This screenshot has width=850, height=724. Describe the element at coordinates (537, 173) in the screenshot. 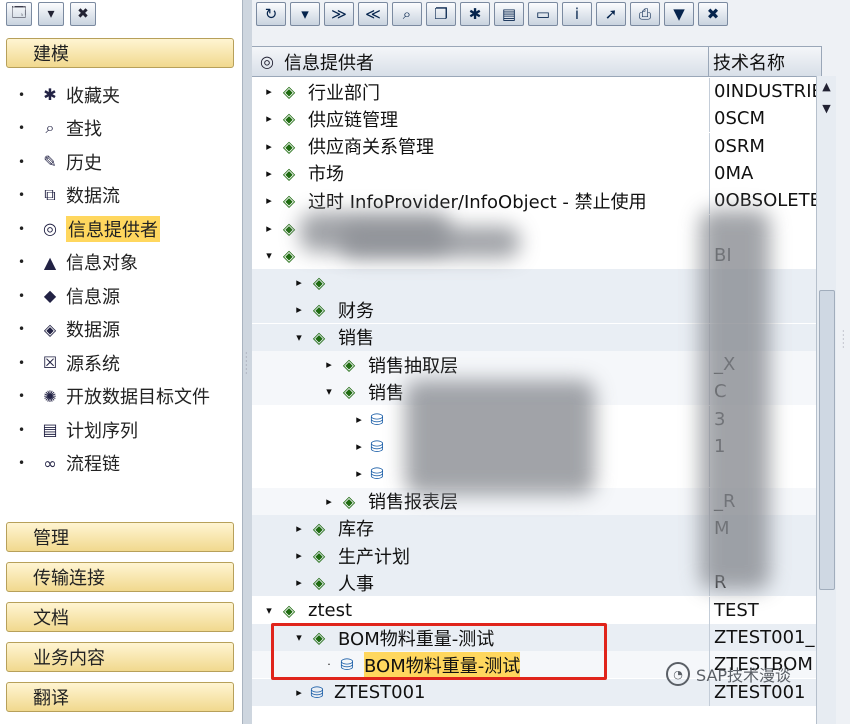

I see `table-row: ▸ ◈ 市场 0MA` at that location.